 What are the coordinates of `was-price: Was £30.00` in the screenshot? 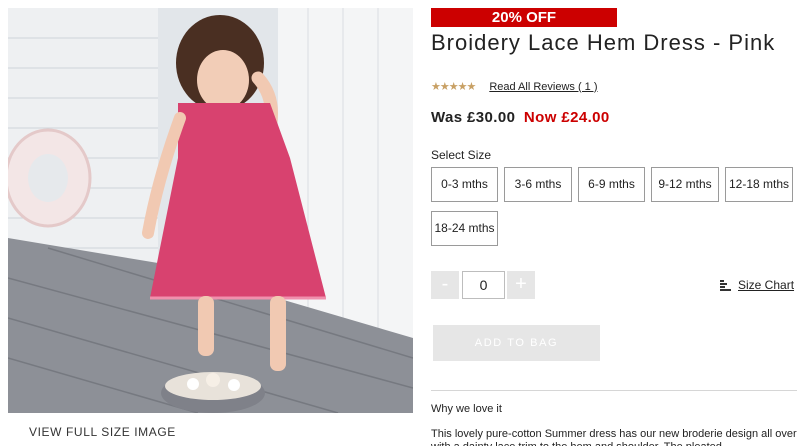 It's located at (473, 117).